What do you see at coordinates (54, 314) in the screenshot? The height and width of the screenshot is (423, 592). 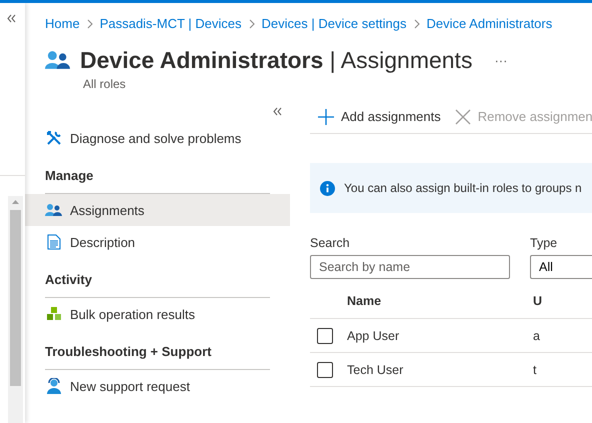 I see `cubes-icon` at bounding box center [54, 314].